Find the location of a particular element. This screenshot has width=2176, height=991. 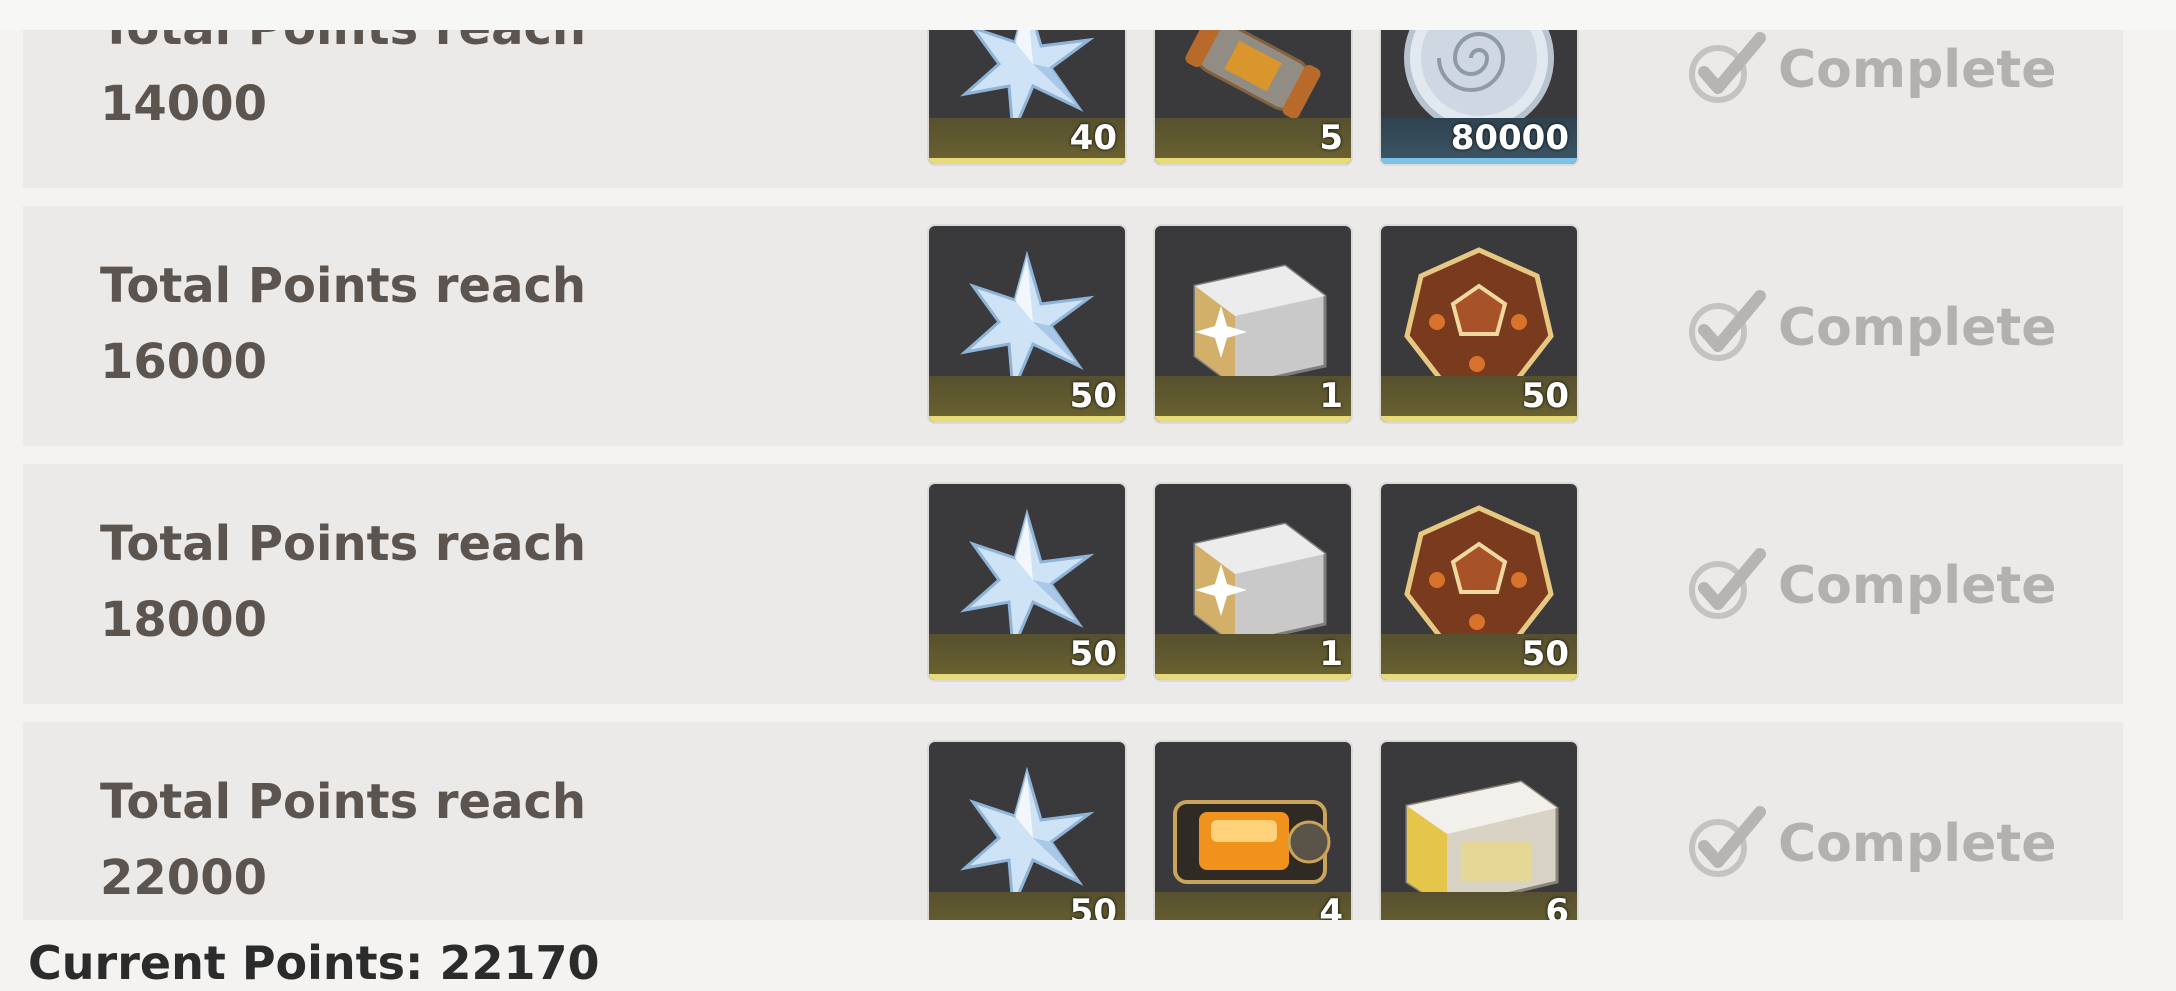

reward-quantity: 80000 is located at coordinates (1509, 138).